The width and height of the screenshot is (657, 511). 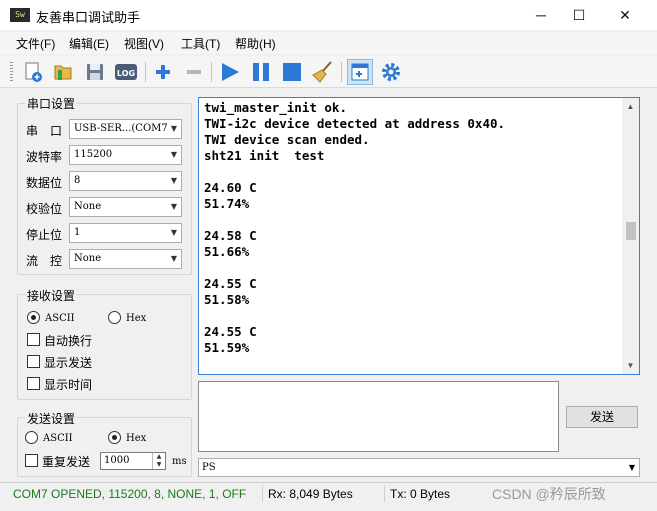 What do you see at coordinates (136, 318) in the screenshot?
I see `receive-hex-label: Hex` at bounding box center [136, 318].